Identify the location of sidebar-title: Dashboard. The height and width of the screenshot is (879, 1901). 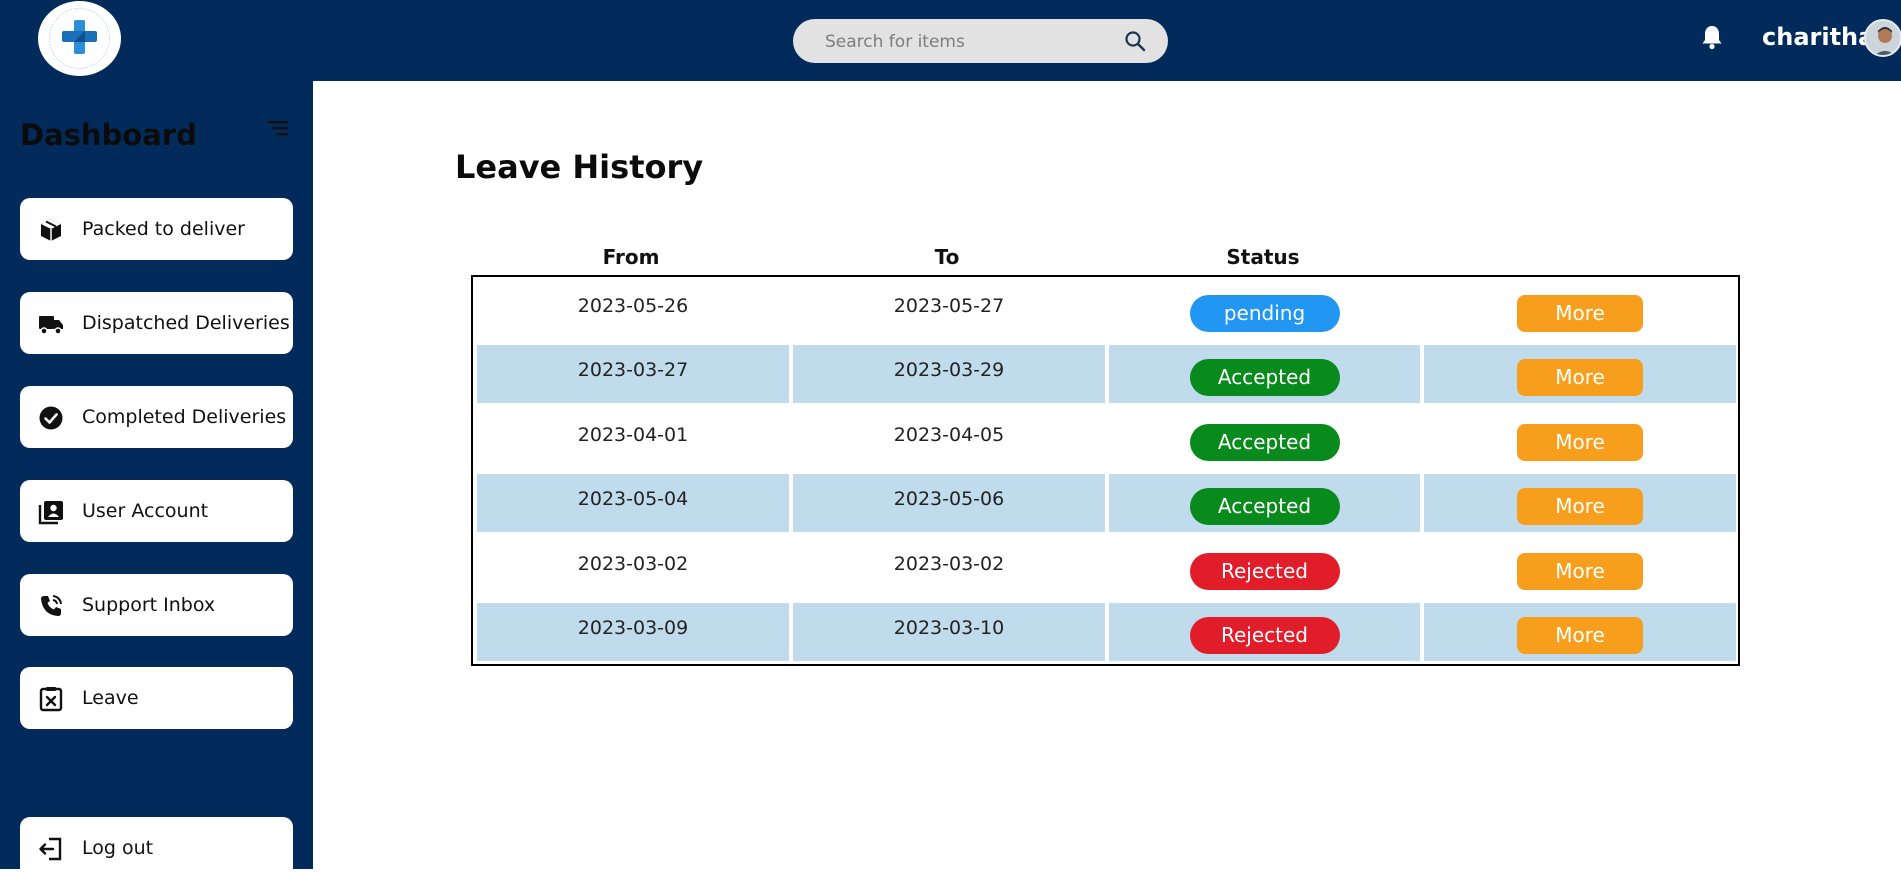
(108, 135).